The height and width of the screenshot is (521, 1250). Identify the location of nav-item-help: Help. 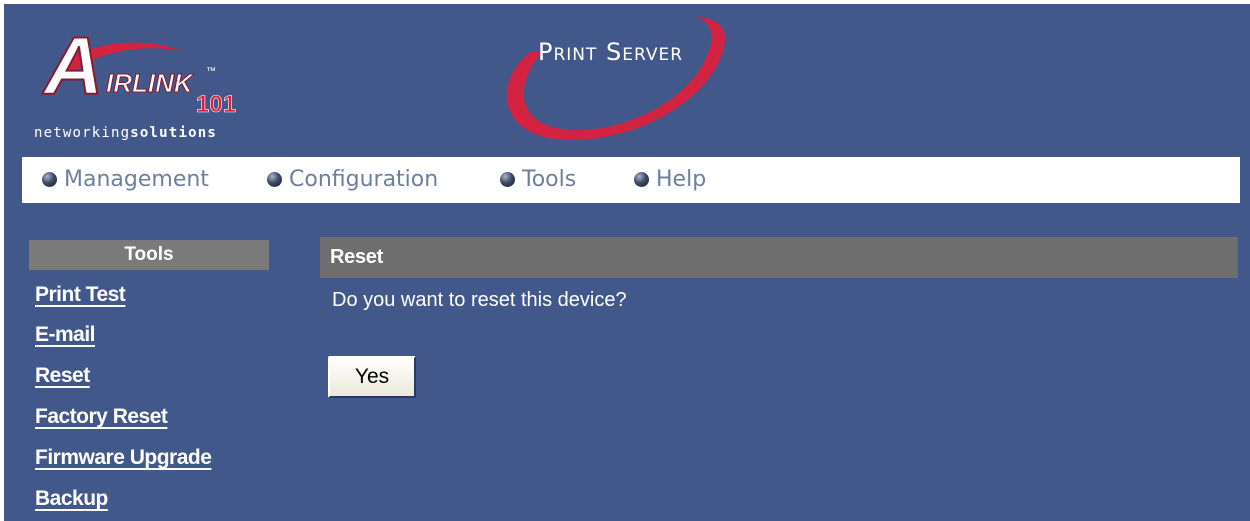
(670, 179).